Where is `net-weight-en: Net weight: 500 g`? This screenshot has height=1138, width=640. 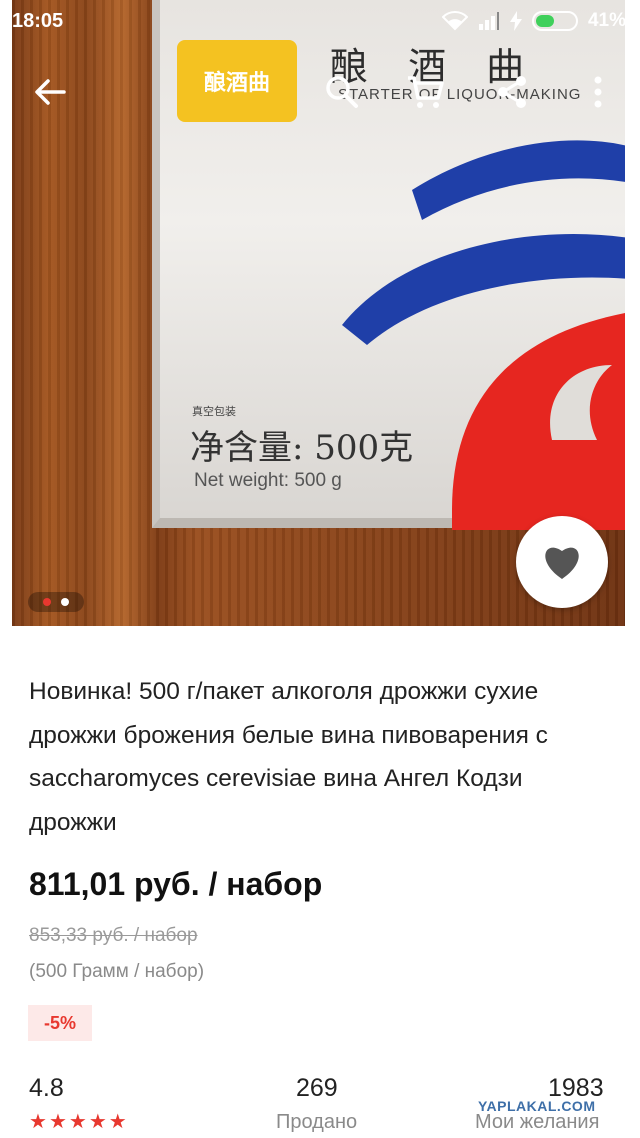 net-weight-en: Net weight: 500 g is located at coordinates (268, 480).